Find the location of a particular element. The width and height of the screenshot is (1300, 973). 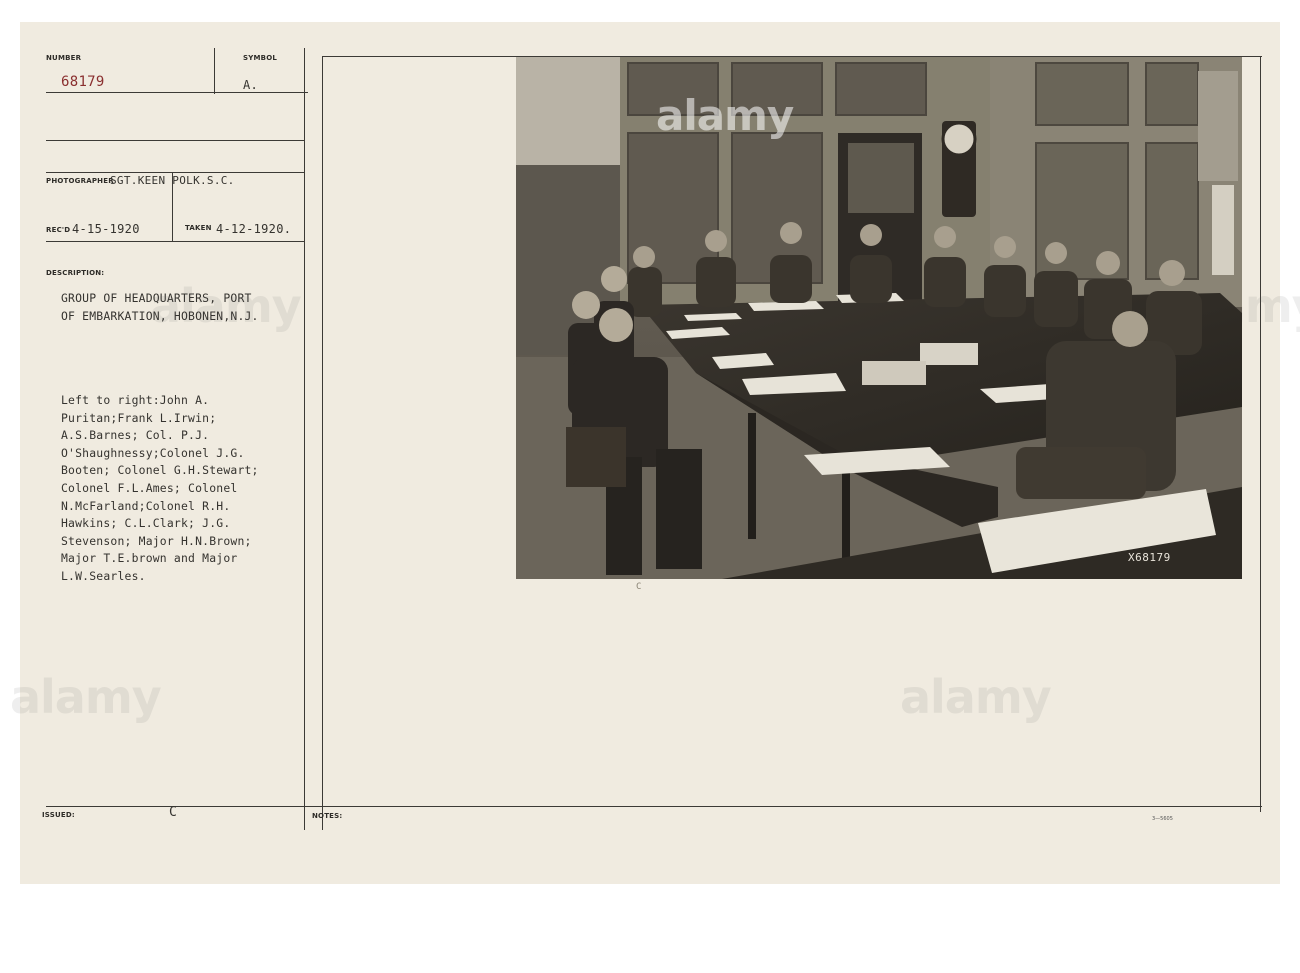

form-code: 3—5605 is located at coordinates (1162, 819).